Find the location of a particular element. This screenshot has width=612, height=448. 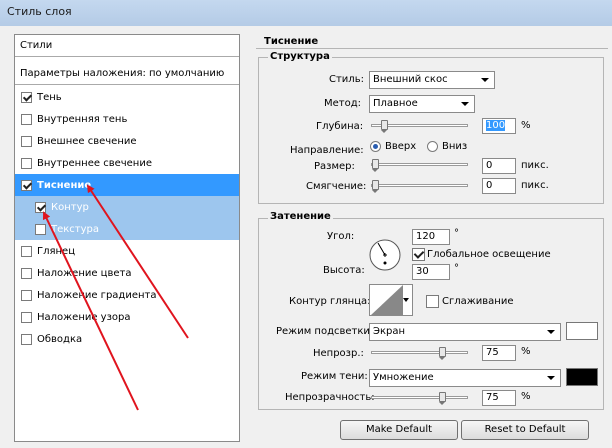

style-item-label: Наложение узора is located at coordinates (84, 317).